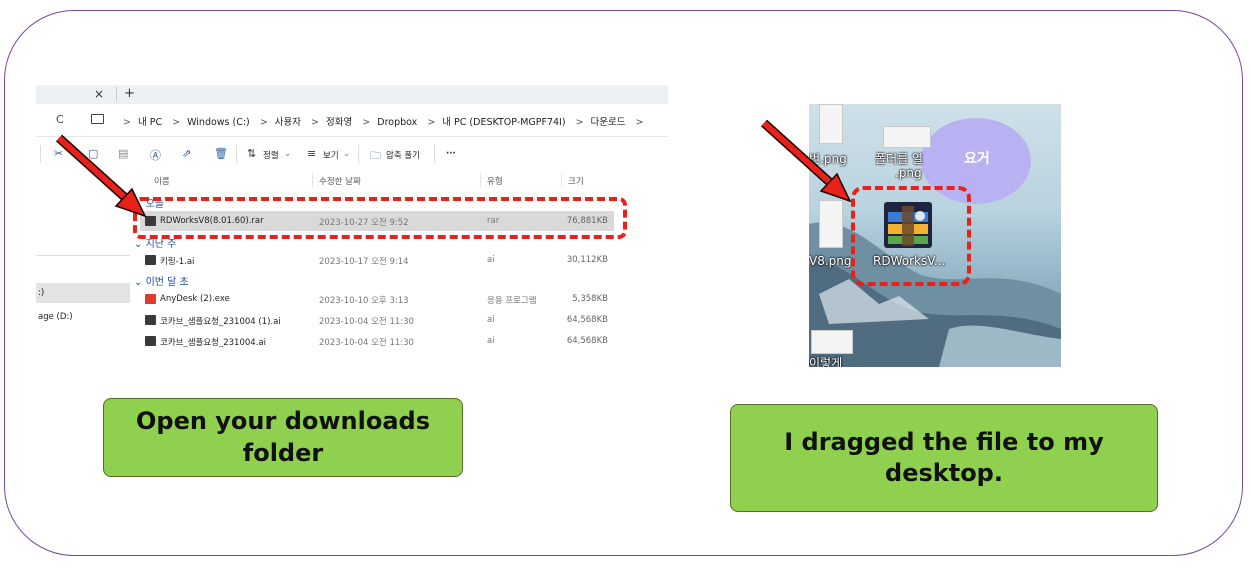  What do you see at coordinates (167, 282) in the screenshot?
I see `group-label: 이번 달 초` at bounding box center [167, 282].